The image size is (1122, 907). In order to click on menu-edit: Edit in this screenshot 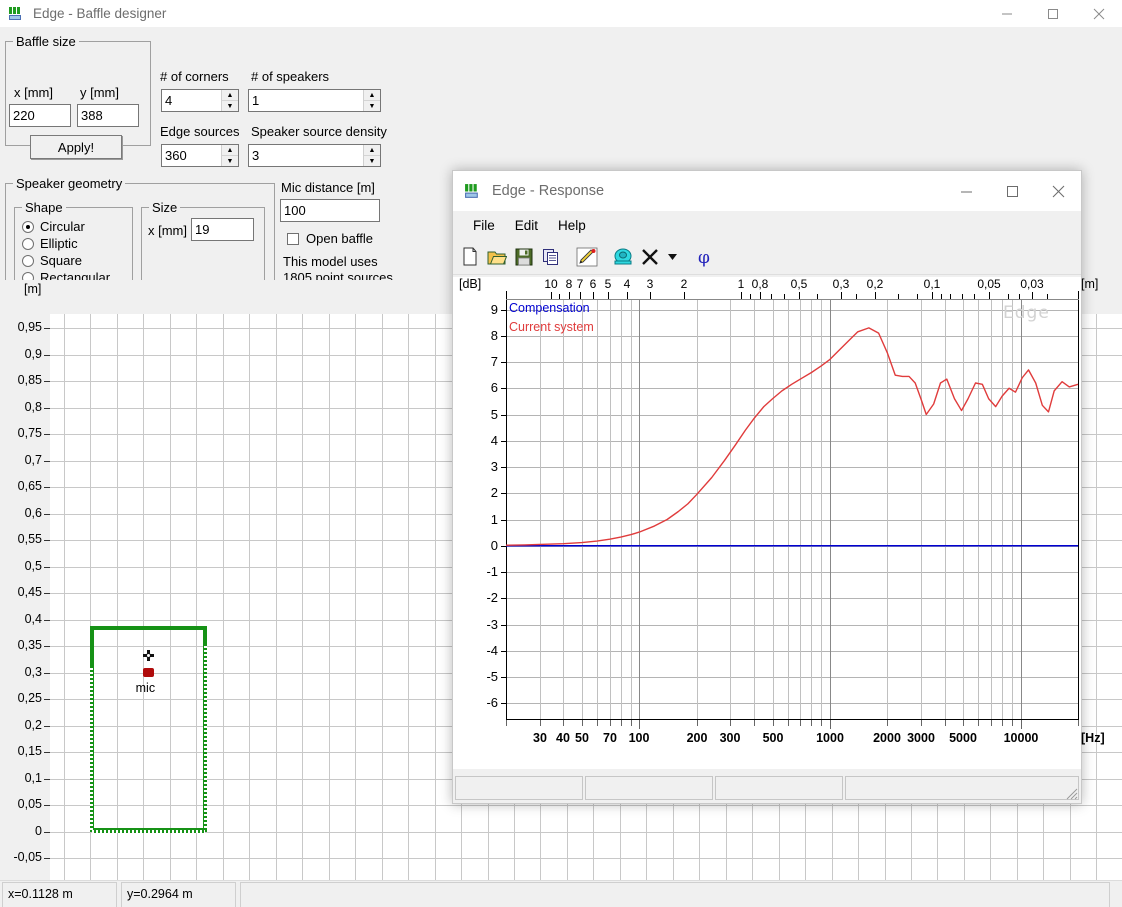, I will do `click(526, 225)`.